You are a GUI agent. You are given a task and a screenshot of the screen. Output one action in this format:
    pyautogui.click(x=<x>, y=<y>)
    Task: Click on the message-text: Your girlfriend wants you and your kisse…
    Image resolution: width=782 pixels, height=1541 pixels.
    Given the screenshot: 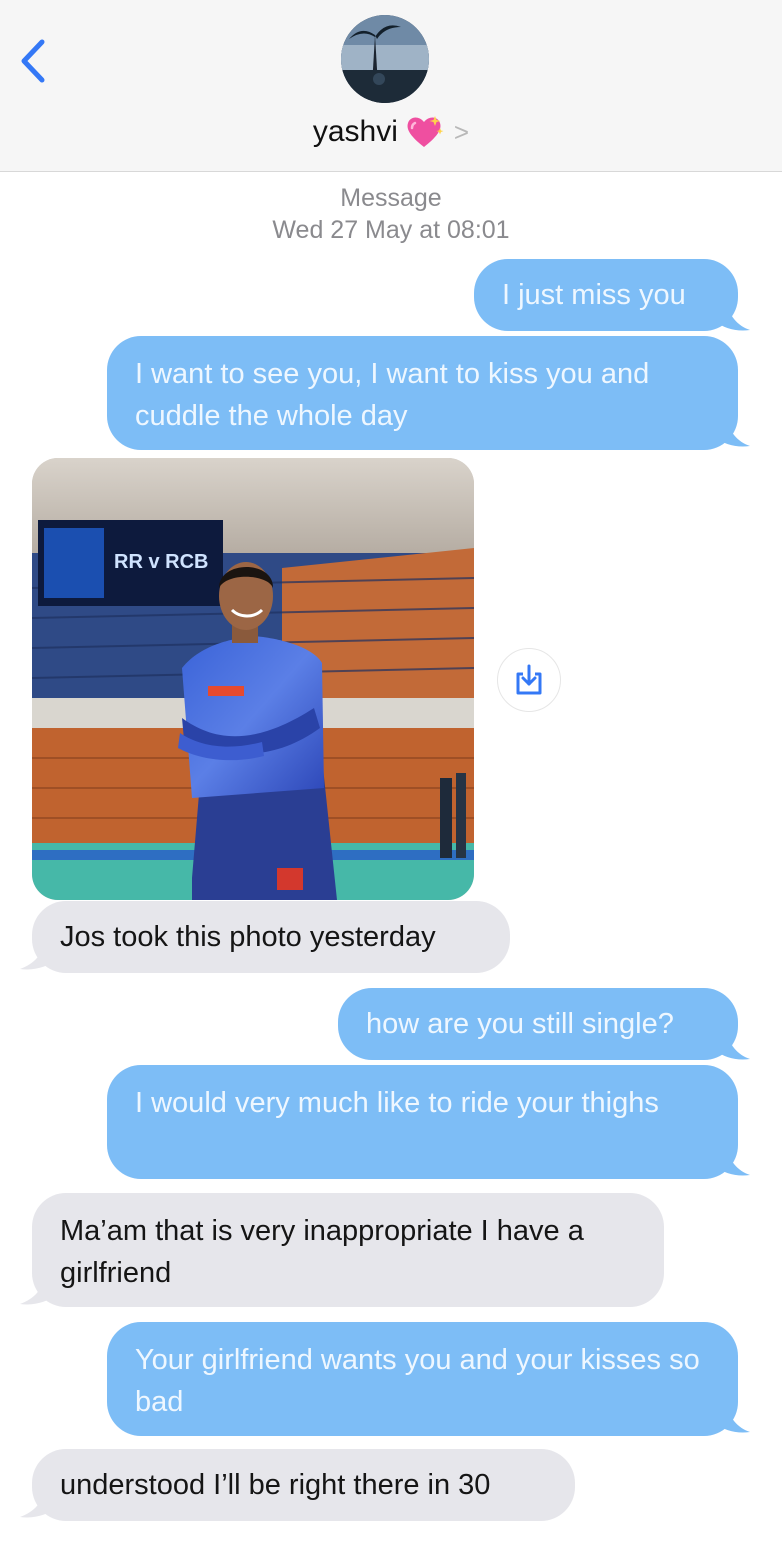 What is the action you would take?
    pyautogui.click(x=417, y=1381)
    